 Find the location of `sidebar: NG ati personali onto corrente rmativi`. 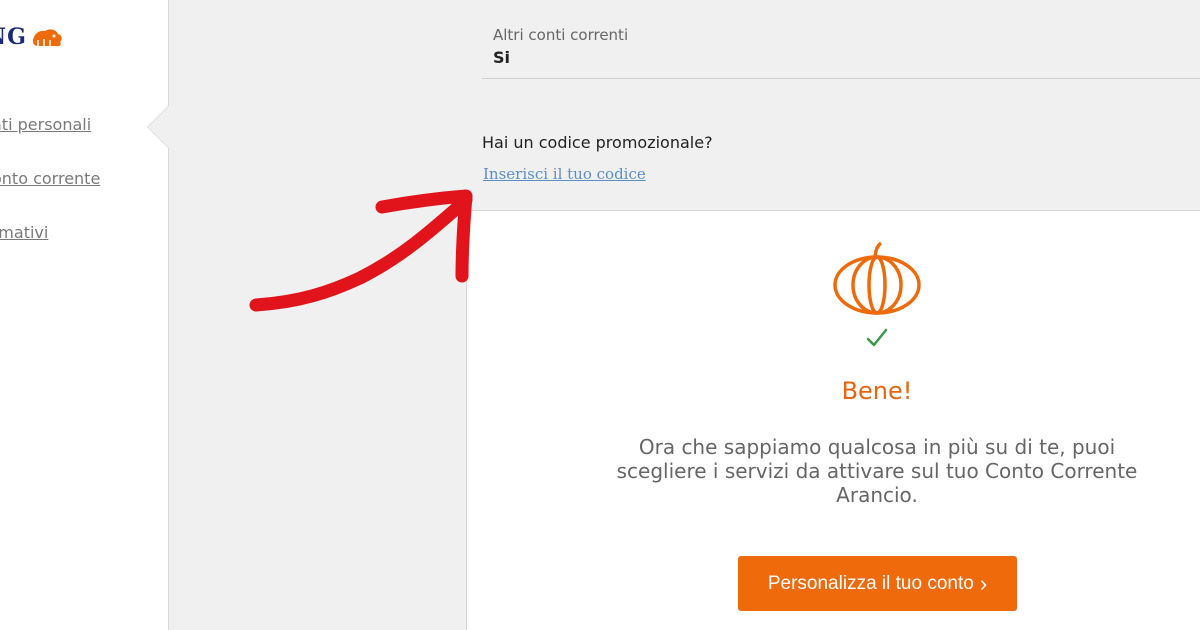

sidebar: NG ati personali onto corrente rmativi is located at coordinates (84, 315).